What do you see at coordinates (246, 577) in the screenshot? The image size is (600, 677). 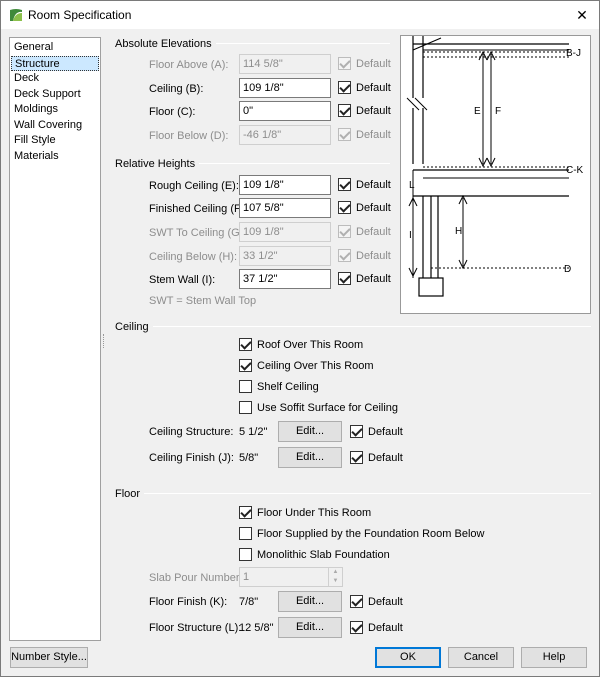 I see `slab-pour-number-value: 1` at bounding box center [246, 577].